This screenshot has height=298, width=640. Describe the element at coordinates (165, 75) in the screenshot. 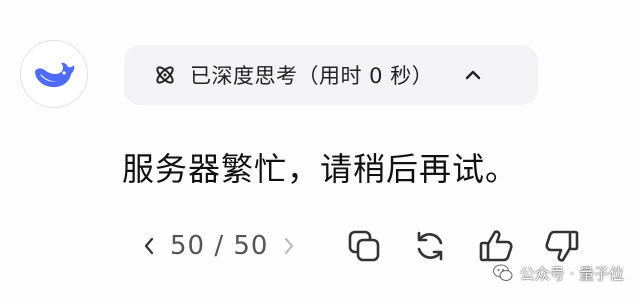

I see `atom-icon` at that location.